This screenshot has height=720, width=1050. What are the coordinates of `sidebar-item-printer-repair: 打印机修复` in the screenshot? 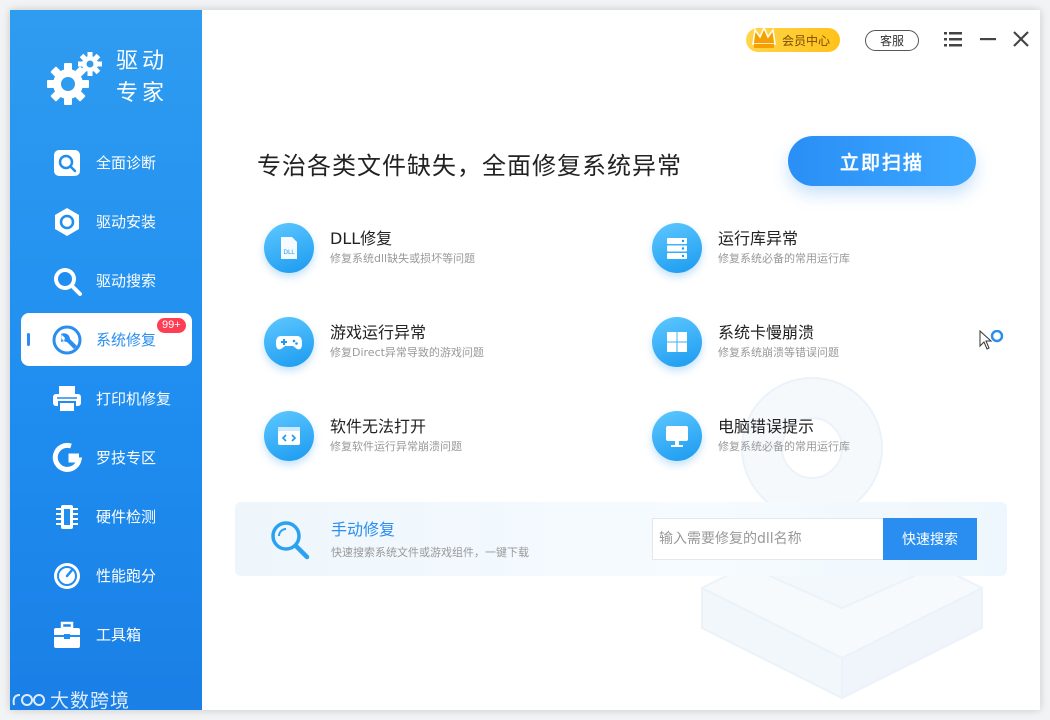 It's located at (106, 398).